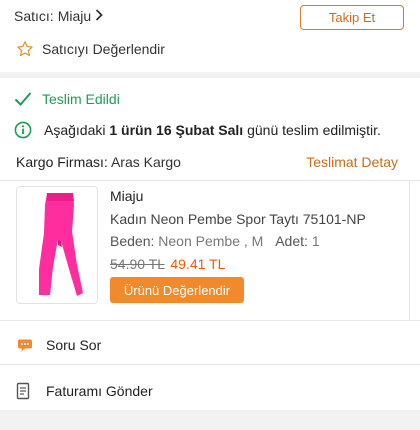 This screenshot has height=430, width=420. Describe the element at coordinates (137, 264) in the screenshot. I see `old-price: 54.90 TL` at that location.